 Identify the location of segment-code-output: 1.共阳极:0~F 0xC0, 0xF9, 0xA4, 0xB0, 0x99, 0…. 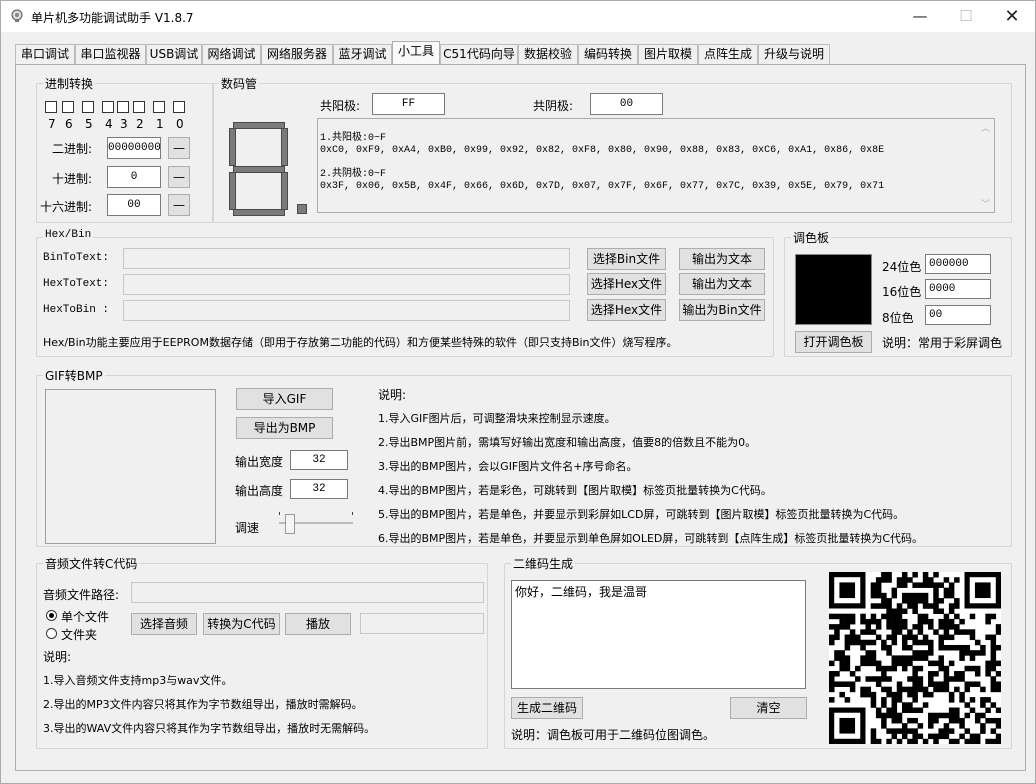
(656, 165).